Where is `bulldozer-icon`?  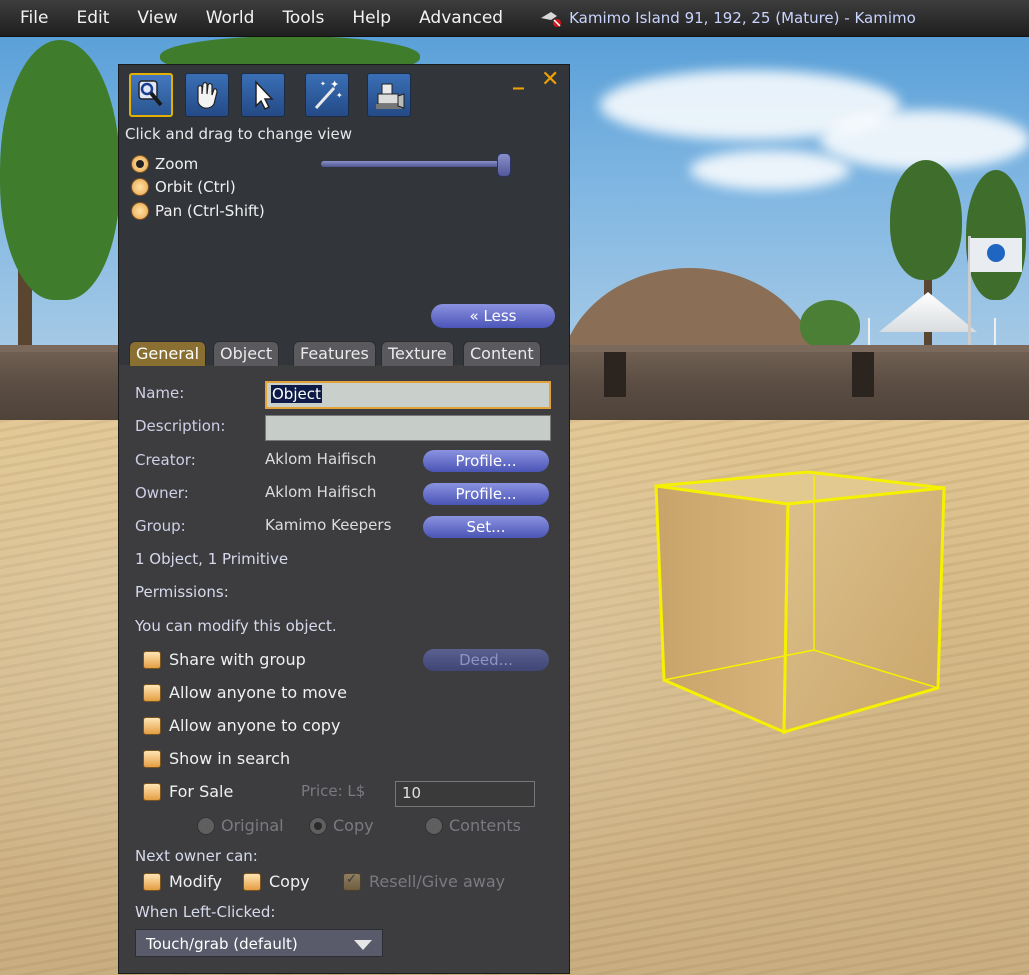
bulldozer-icon is located at coordinates (390, 96).